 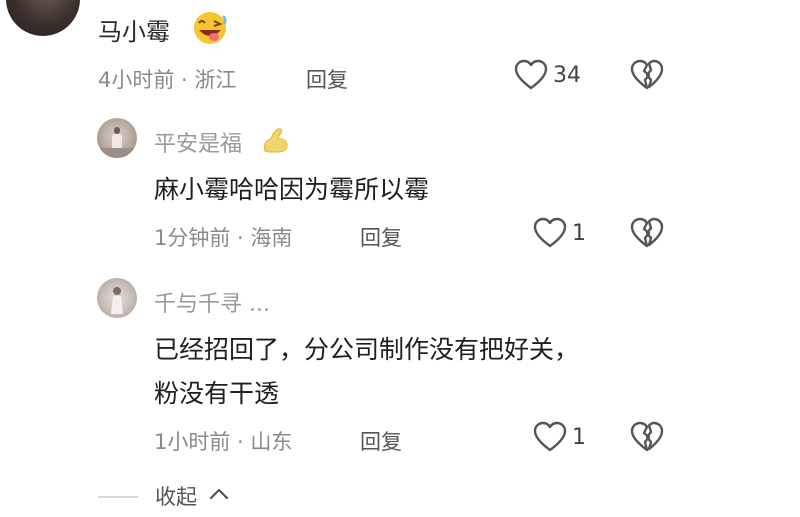 I want to click on reply-meta: 1分钟前 · 海南, so click(x=223, y=238).